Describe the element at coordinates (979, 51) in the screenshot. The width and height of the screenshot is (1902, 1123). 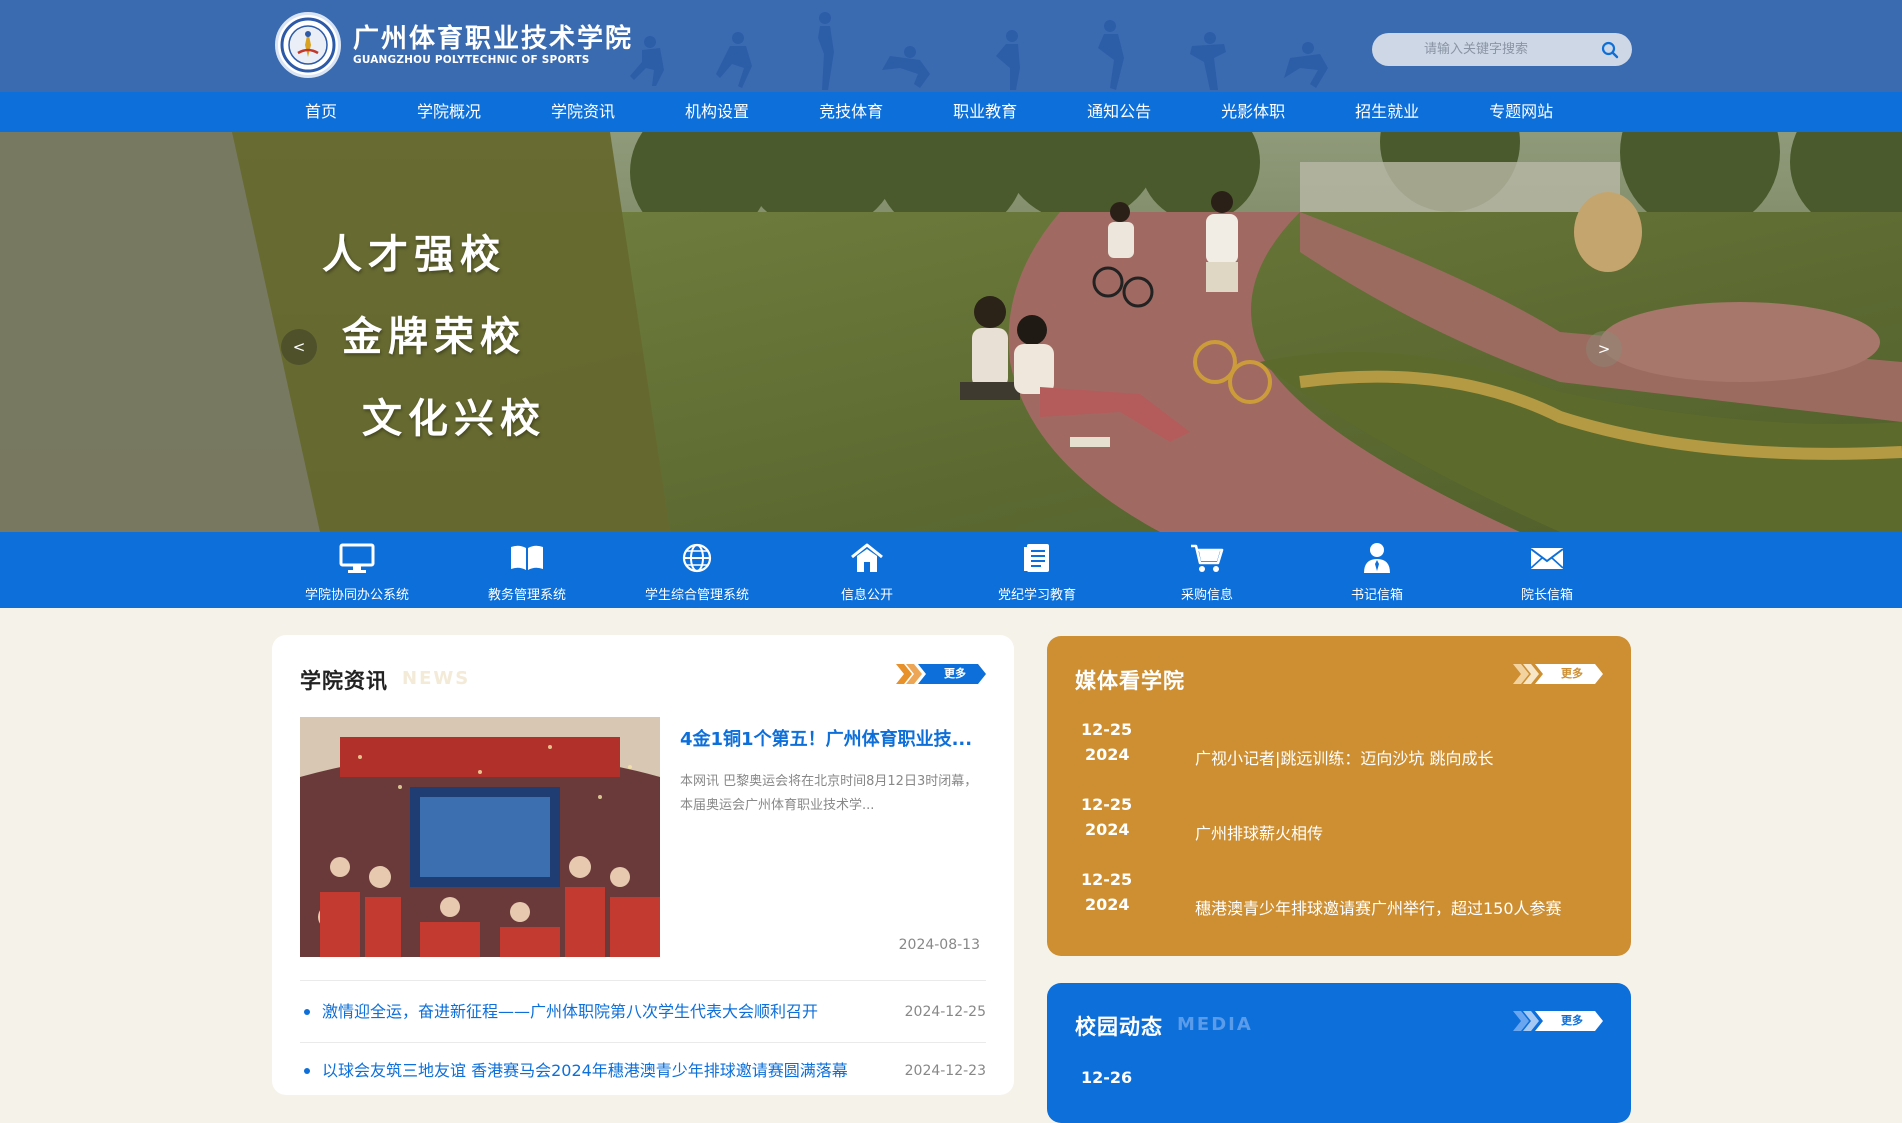
I see `athlete-silhouettes-decoration` at that location.